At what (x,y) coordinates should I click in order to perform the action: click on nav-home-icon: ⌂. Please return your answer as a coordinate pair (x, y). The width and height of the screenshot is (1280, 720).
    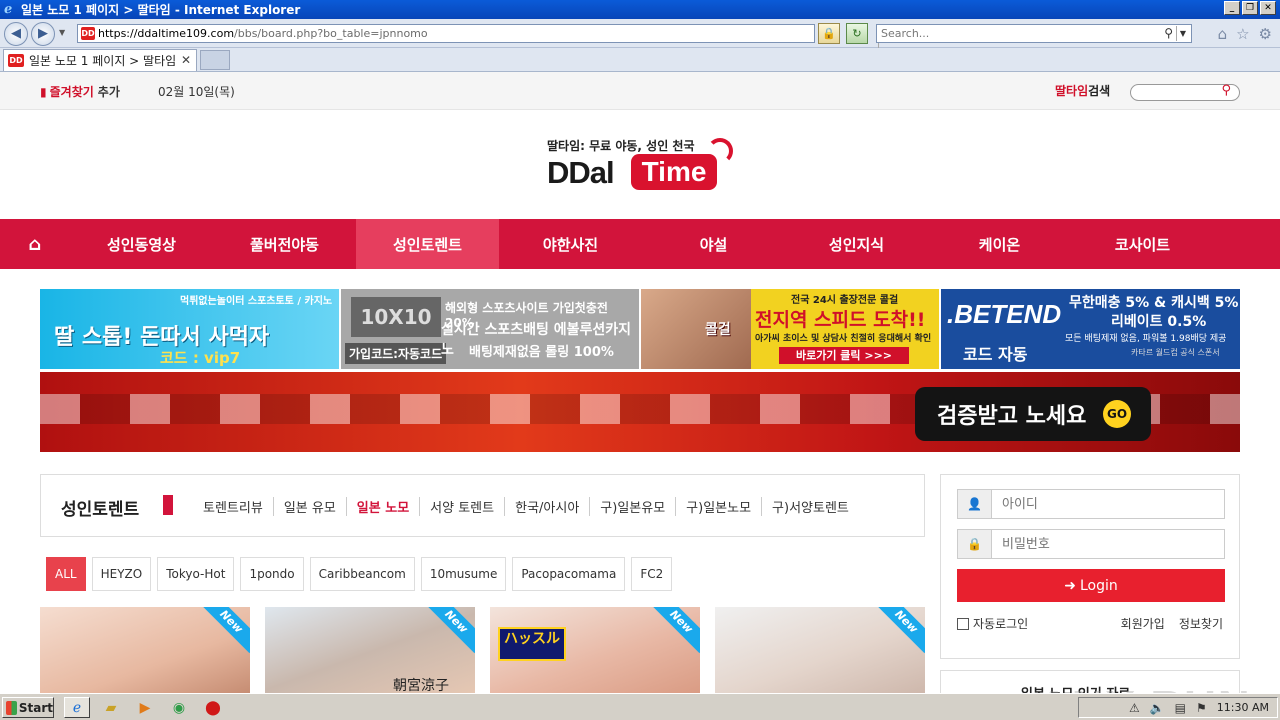
    Looking at the image, I should click on (35, 244).